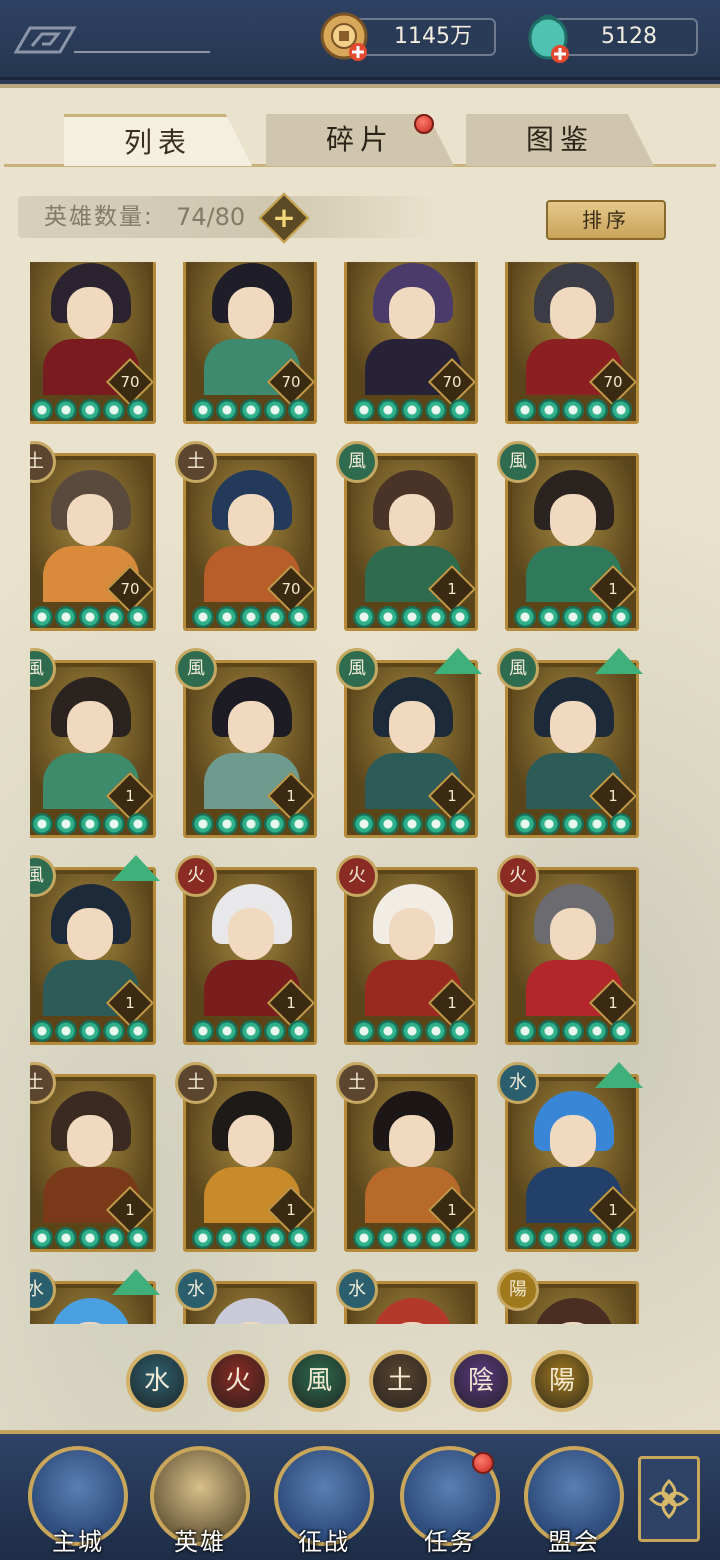 The height and width of the screenshot is (1560, 720). I want to click on nav-item-0: 主城, so click(80, 1501).